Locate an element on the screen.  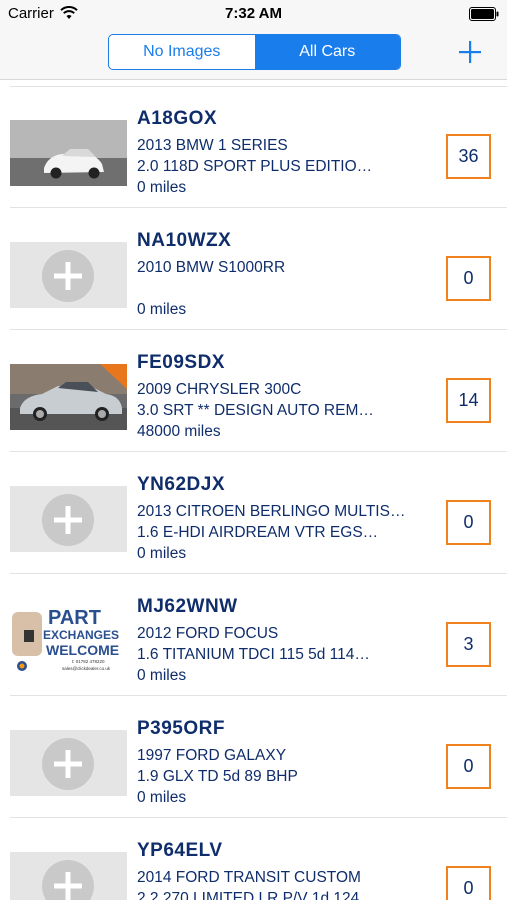
segment-all-cars: All Cars is located at coordinates (327, 52).